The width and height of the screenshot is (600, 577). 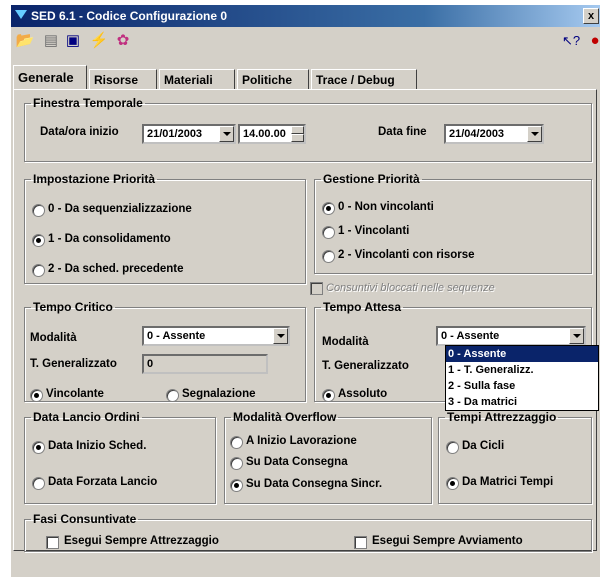 What do you see at coordinates (236, 463) in the screenshot?
I see `radio-su-data-consegna` at bounding box center [236, 463].